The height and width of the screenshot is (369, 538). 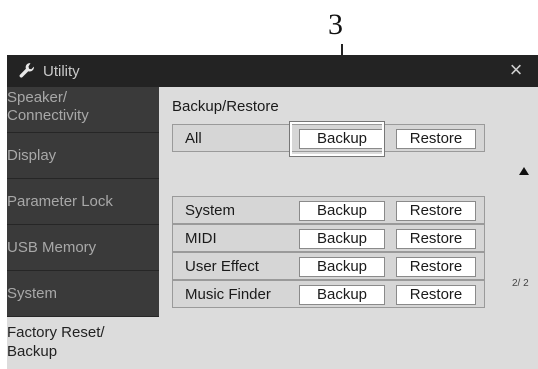 What do you see at coordinates (32, 351) in the screenshot?
I see `sidebar-item-label: Backup` at bounding box center [32, 351].